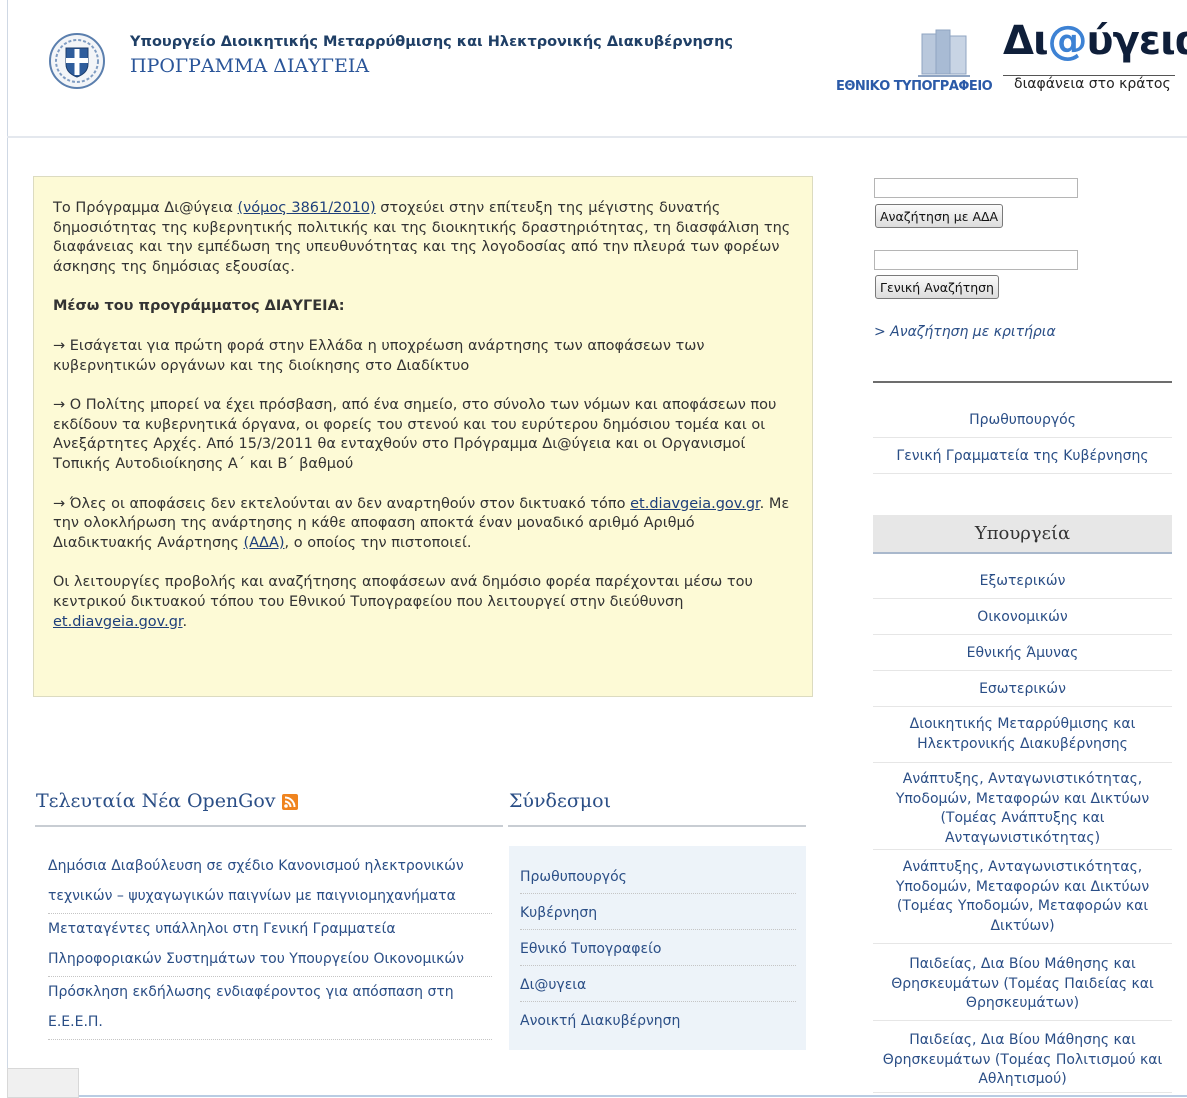 This screenshot has height=1098, width=1187. I want to click on news-divider, so click(269, 826).